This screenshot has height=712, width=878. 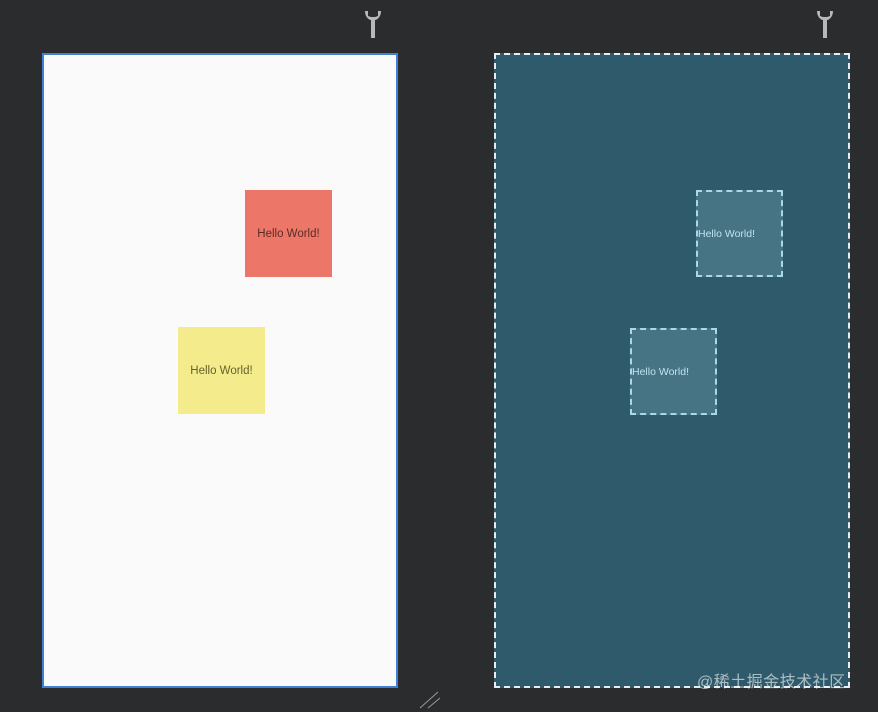 I want to click on textview-hello-red: Hello World!, so click(x=288, y=233).